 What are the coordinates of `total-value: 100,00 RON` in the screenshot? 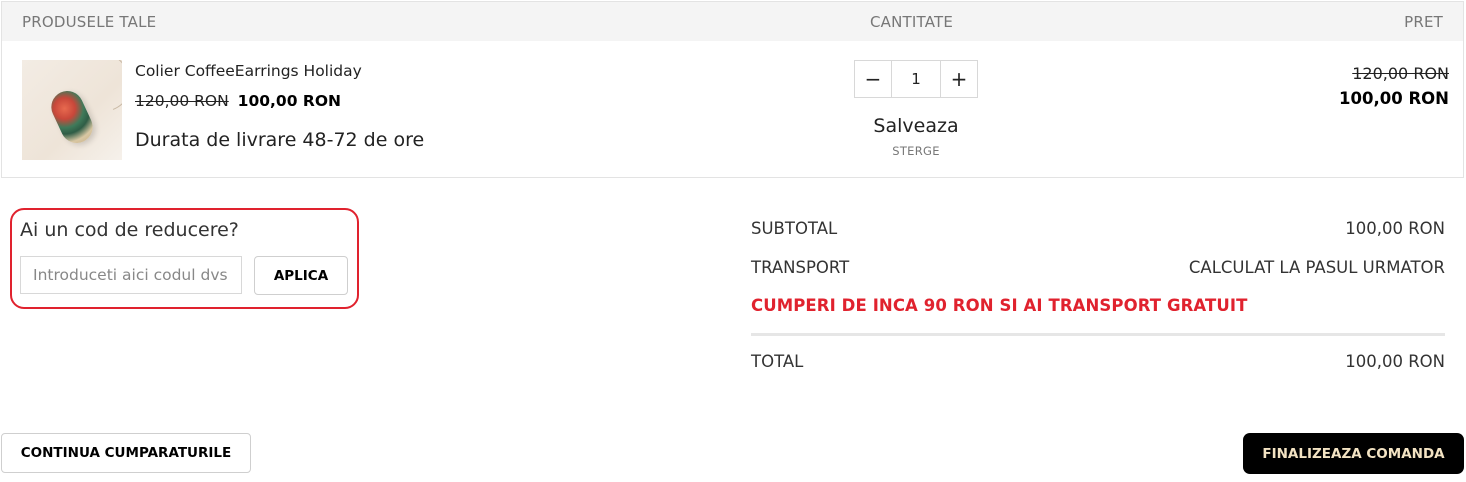 It's located at (1395, 361).